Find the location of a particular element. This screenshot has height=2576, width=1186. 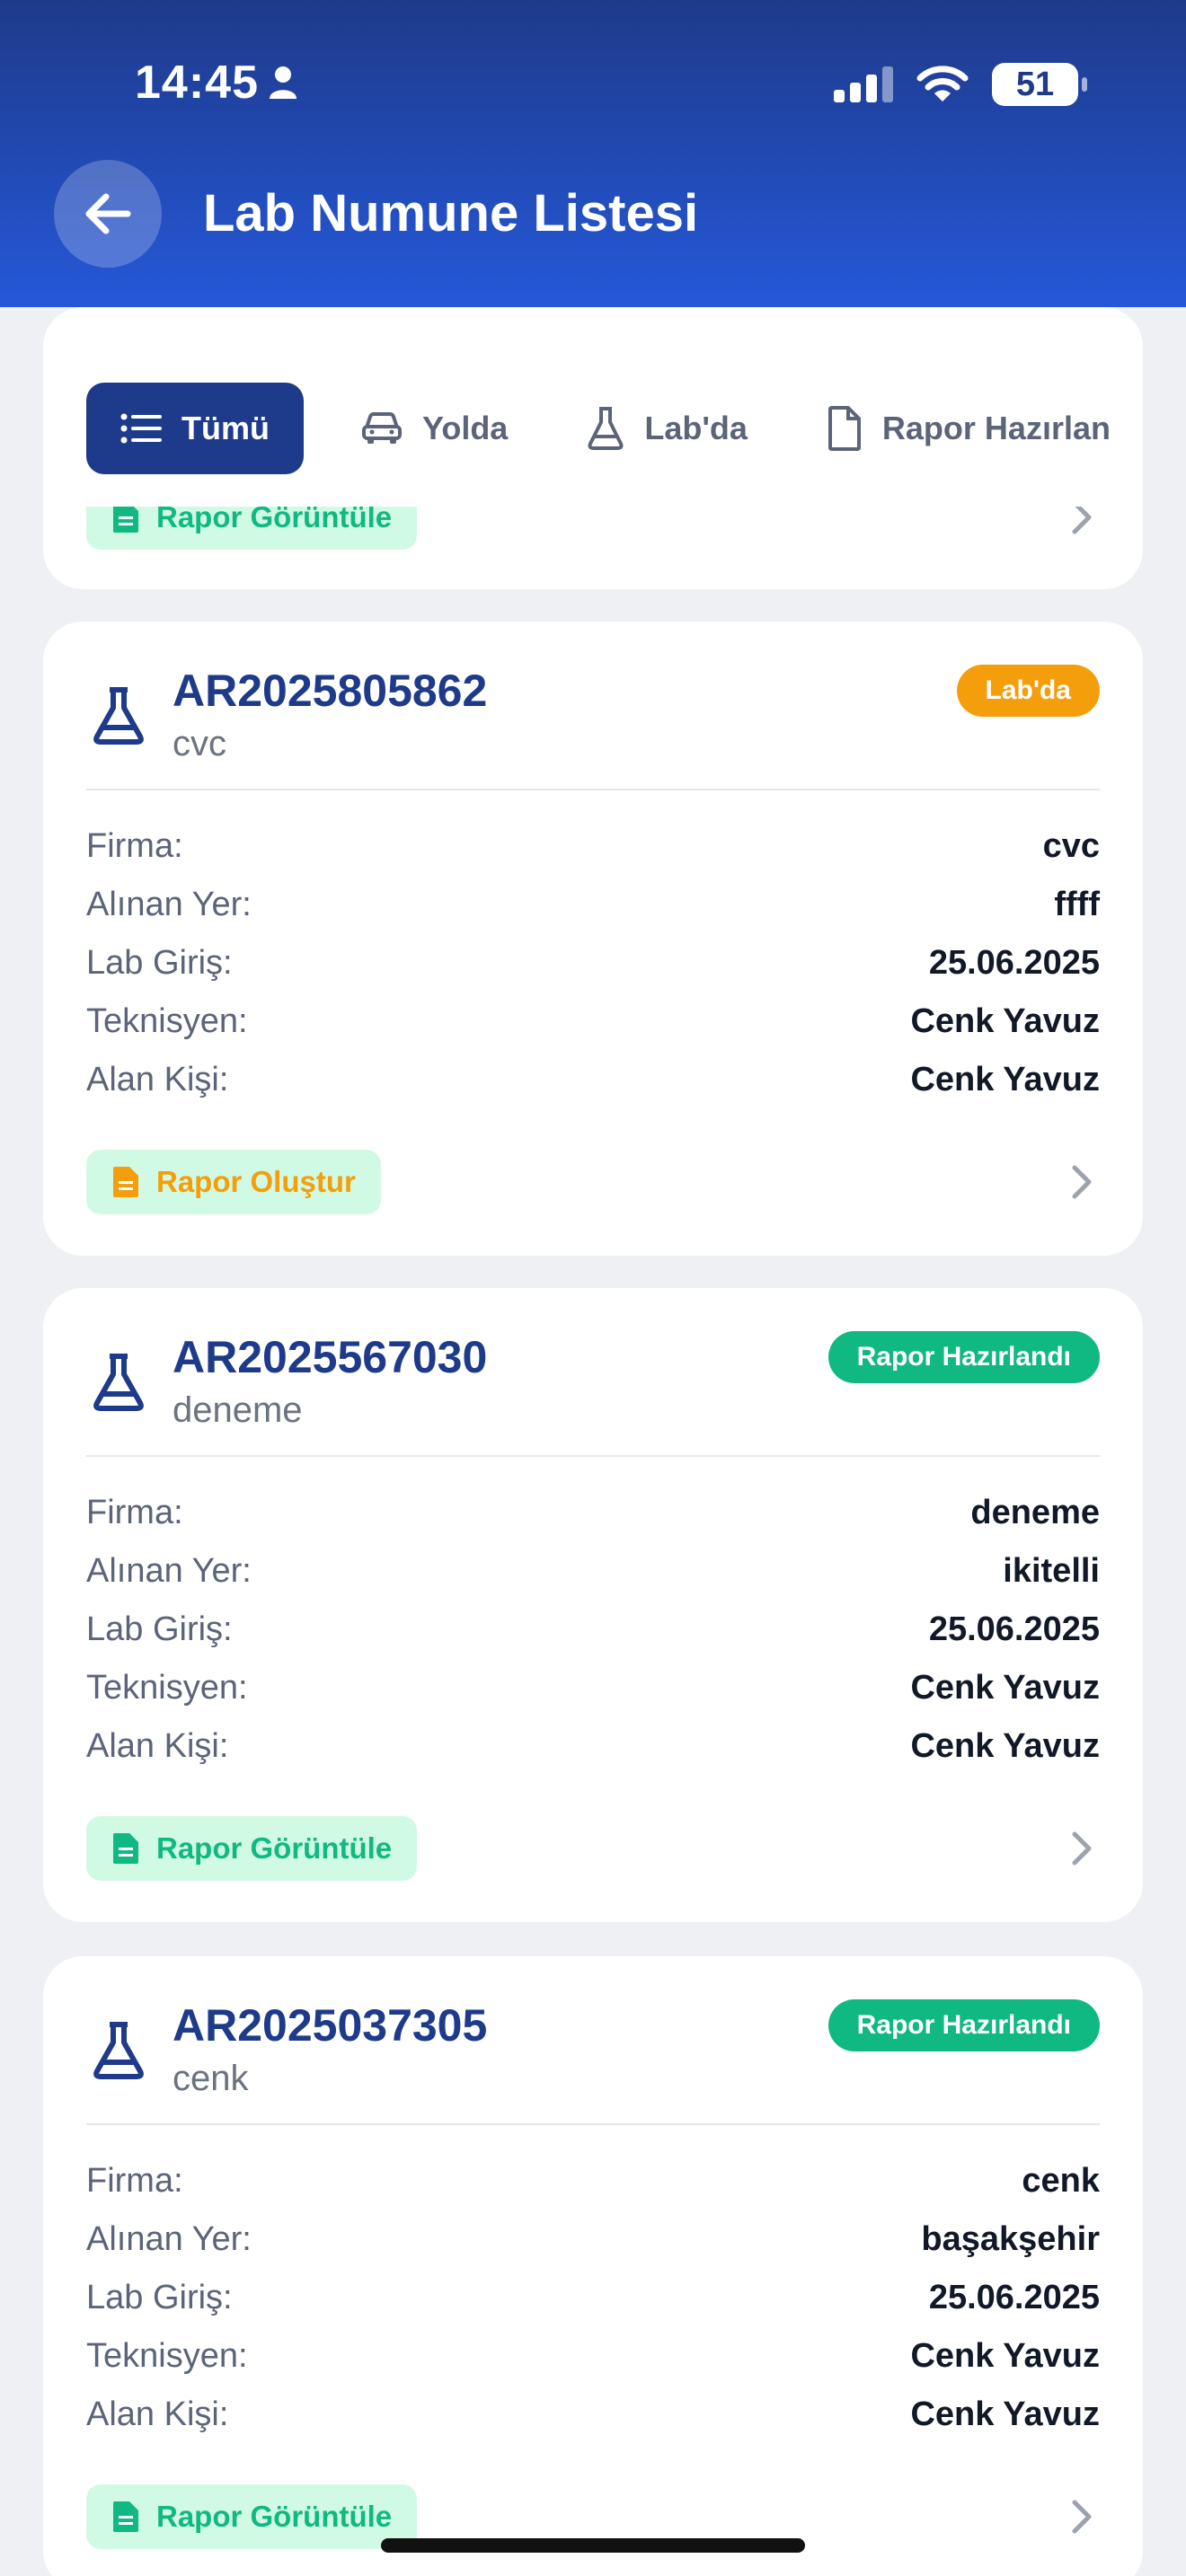

tab-all: Tümü is located at coordinates (195, 428).